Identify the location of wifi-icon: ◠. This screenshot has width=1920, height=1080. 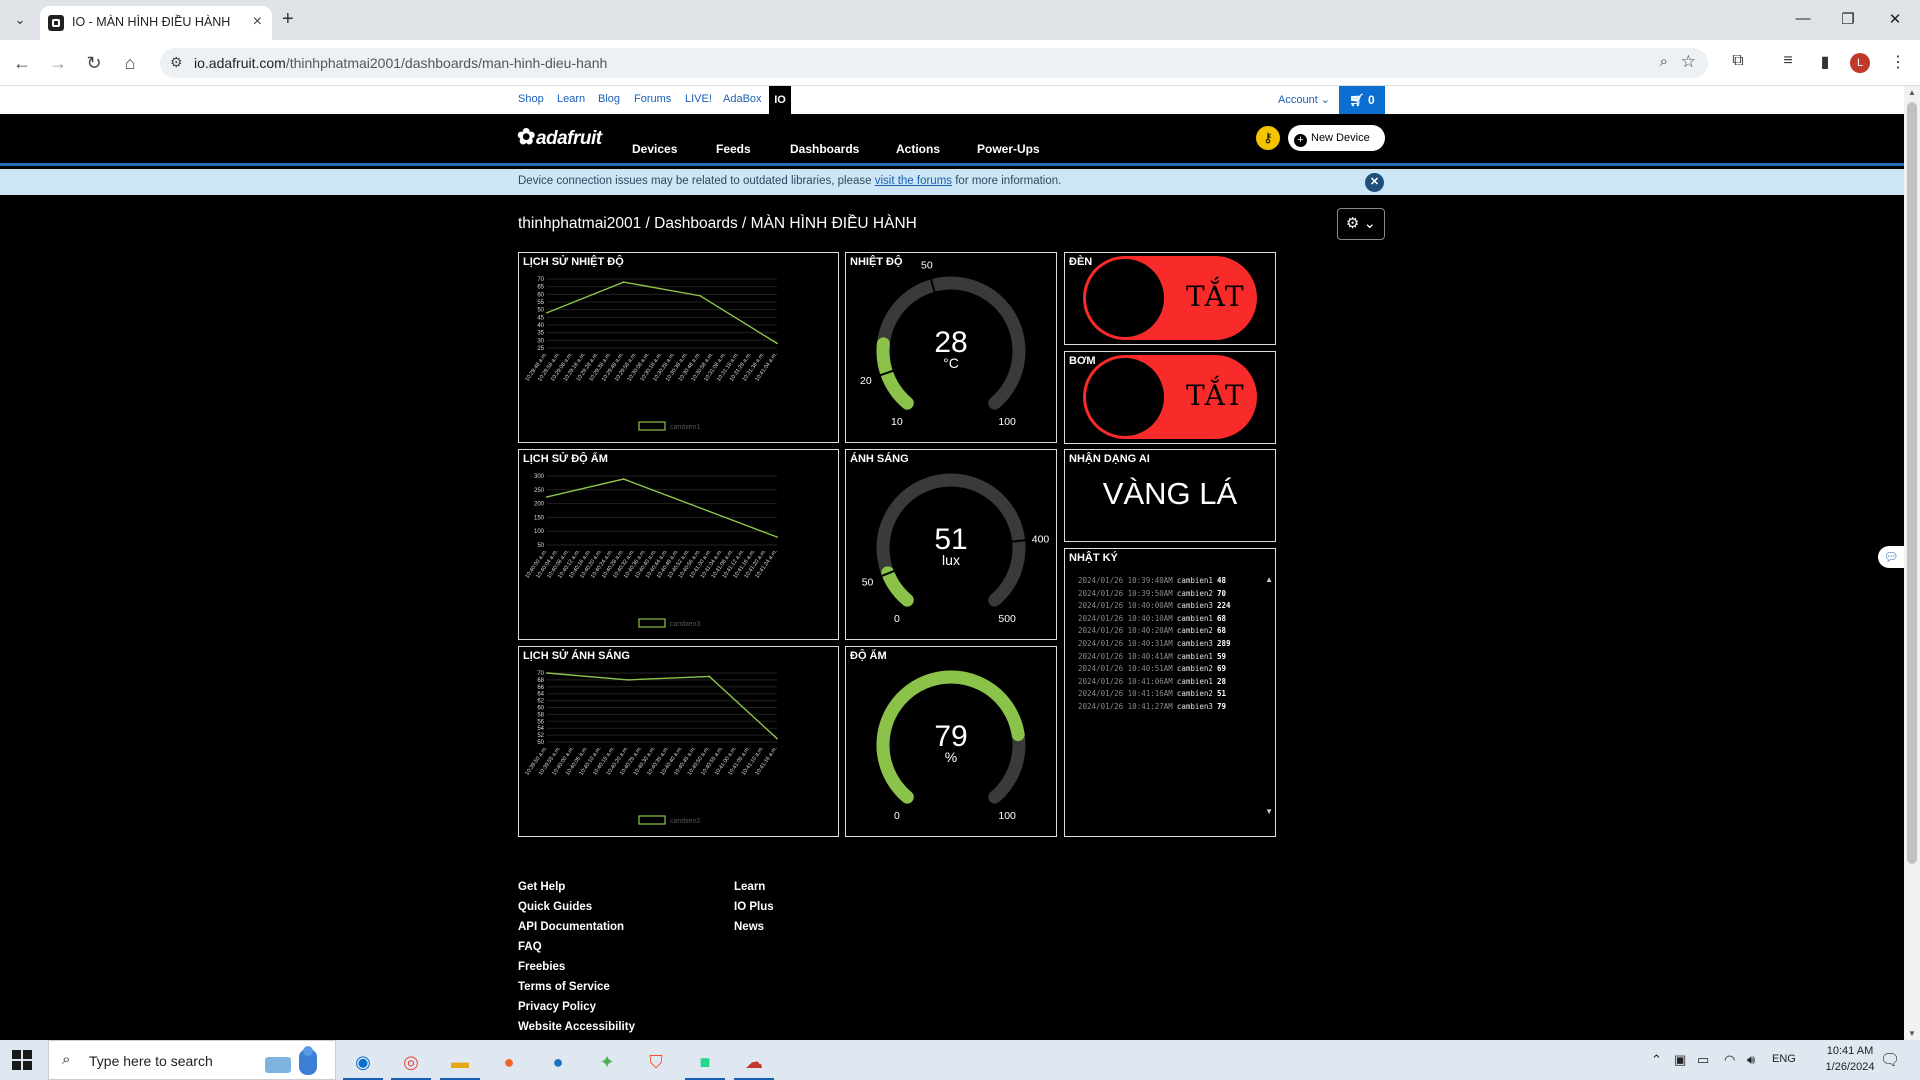
(1729, 1060).